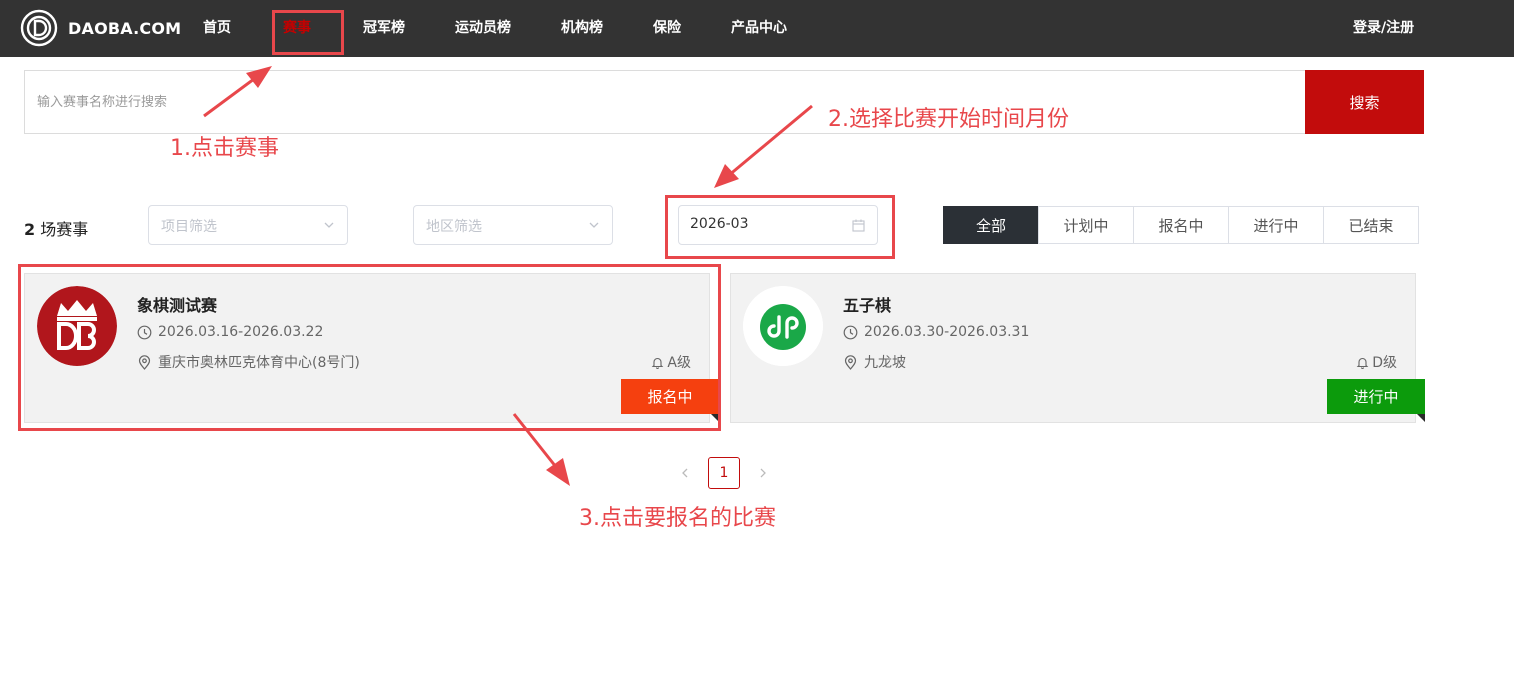 This screenshot has height=691, width=1514. Describe the element at coordinates (667, 27) in the screenshot. I see `nav-insurance: 保险` at that location.